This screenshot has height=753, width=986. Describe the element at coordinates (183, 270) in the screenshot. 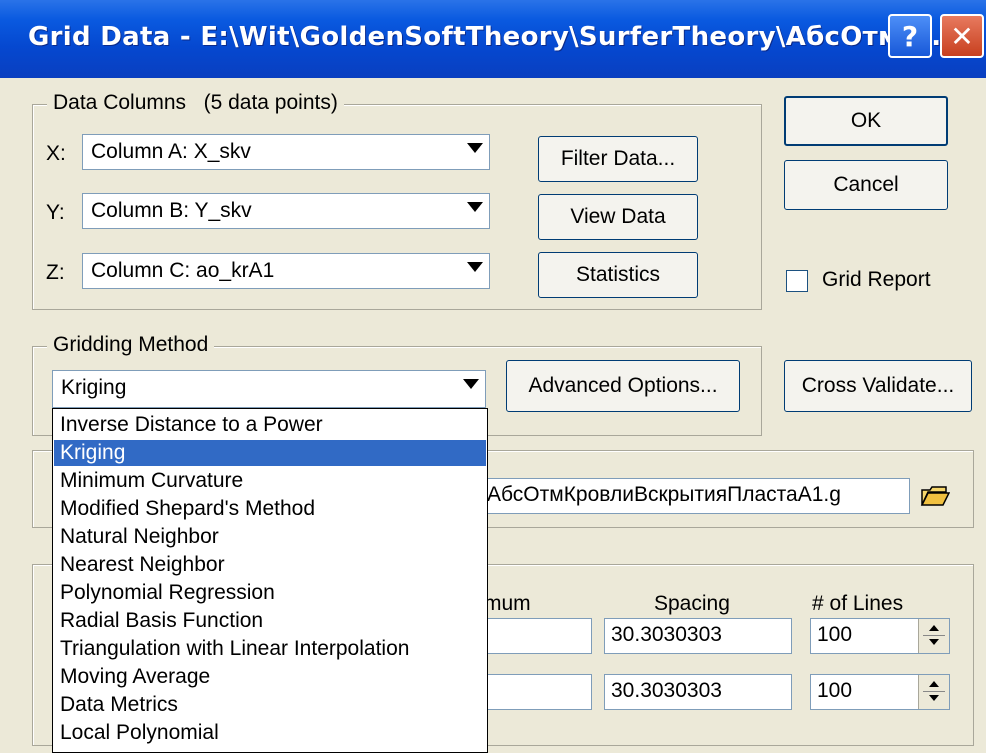

I see `z-column-value: Column C: ao_krA1` at that location.